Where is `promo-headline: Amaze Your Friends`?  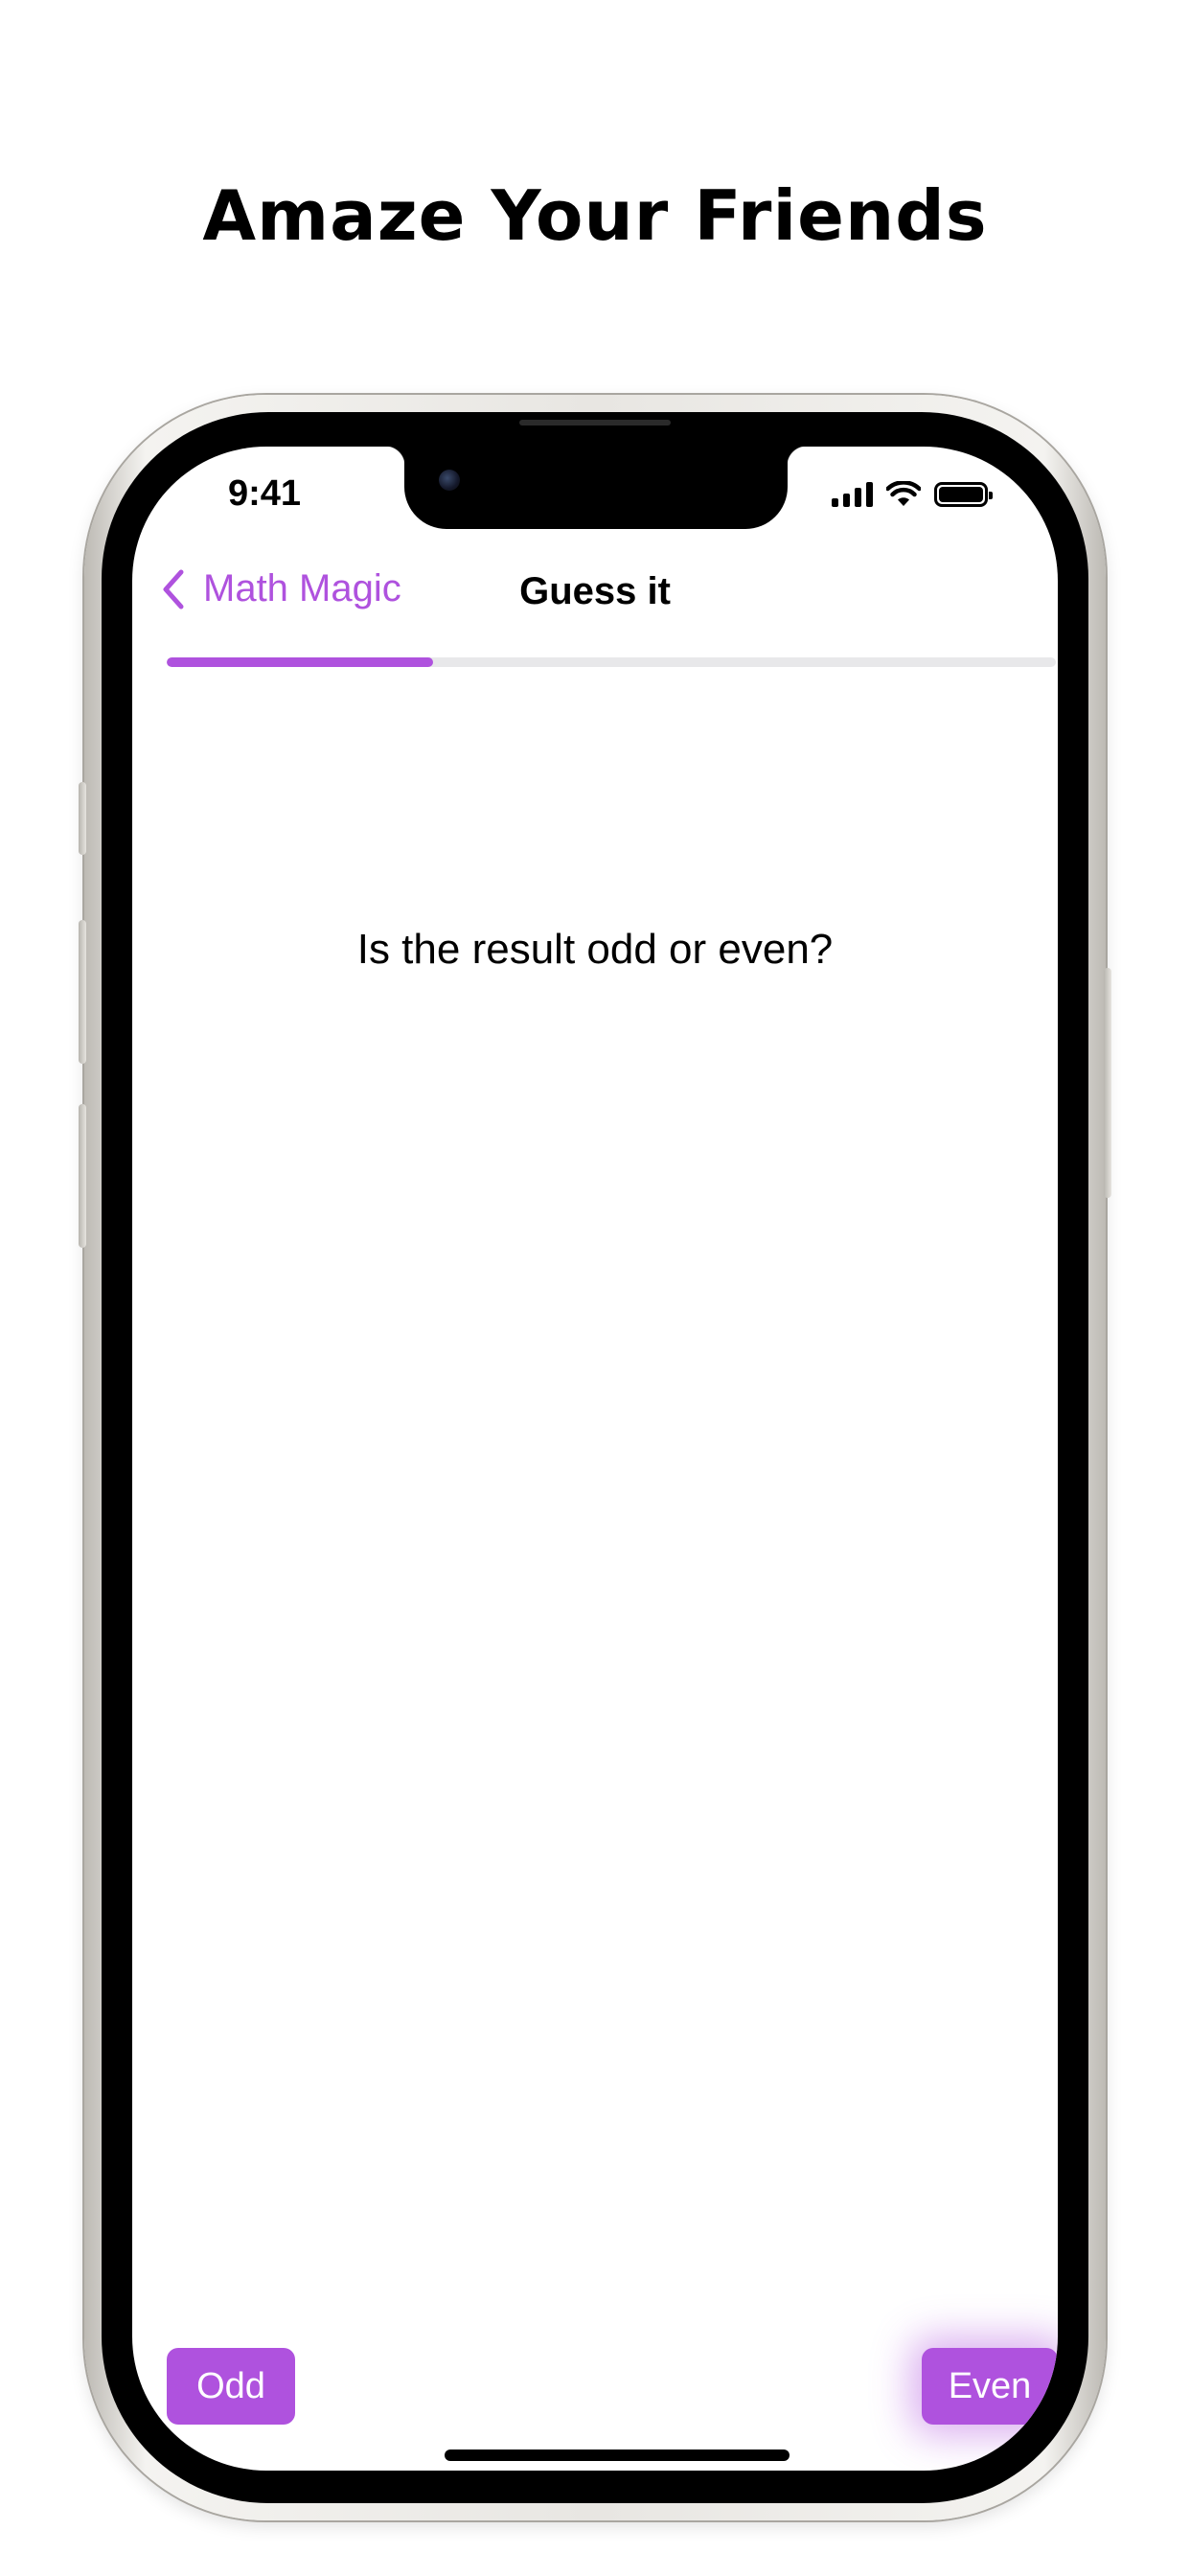
promo-headline: Amaze Your Friends is located at coordinates (595, 216).